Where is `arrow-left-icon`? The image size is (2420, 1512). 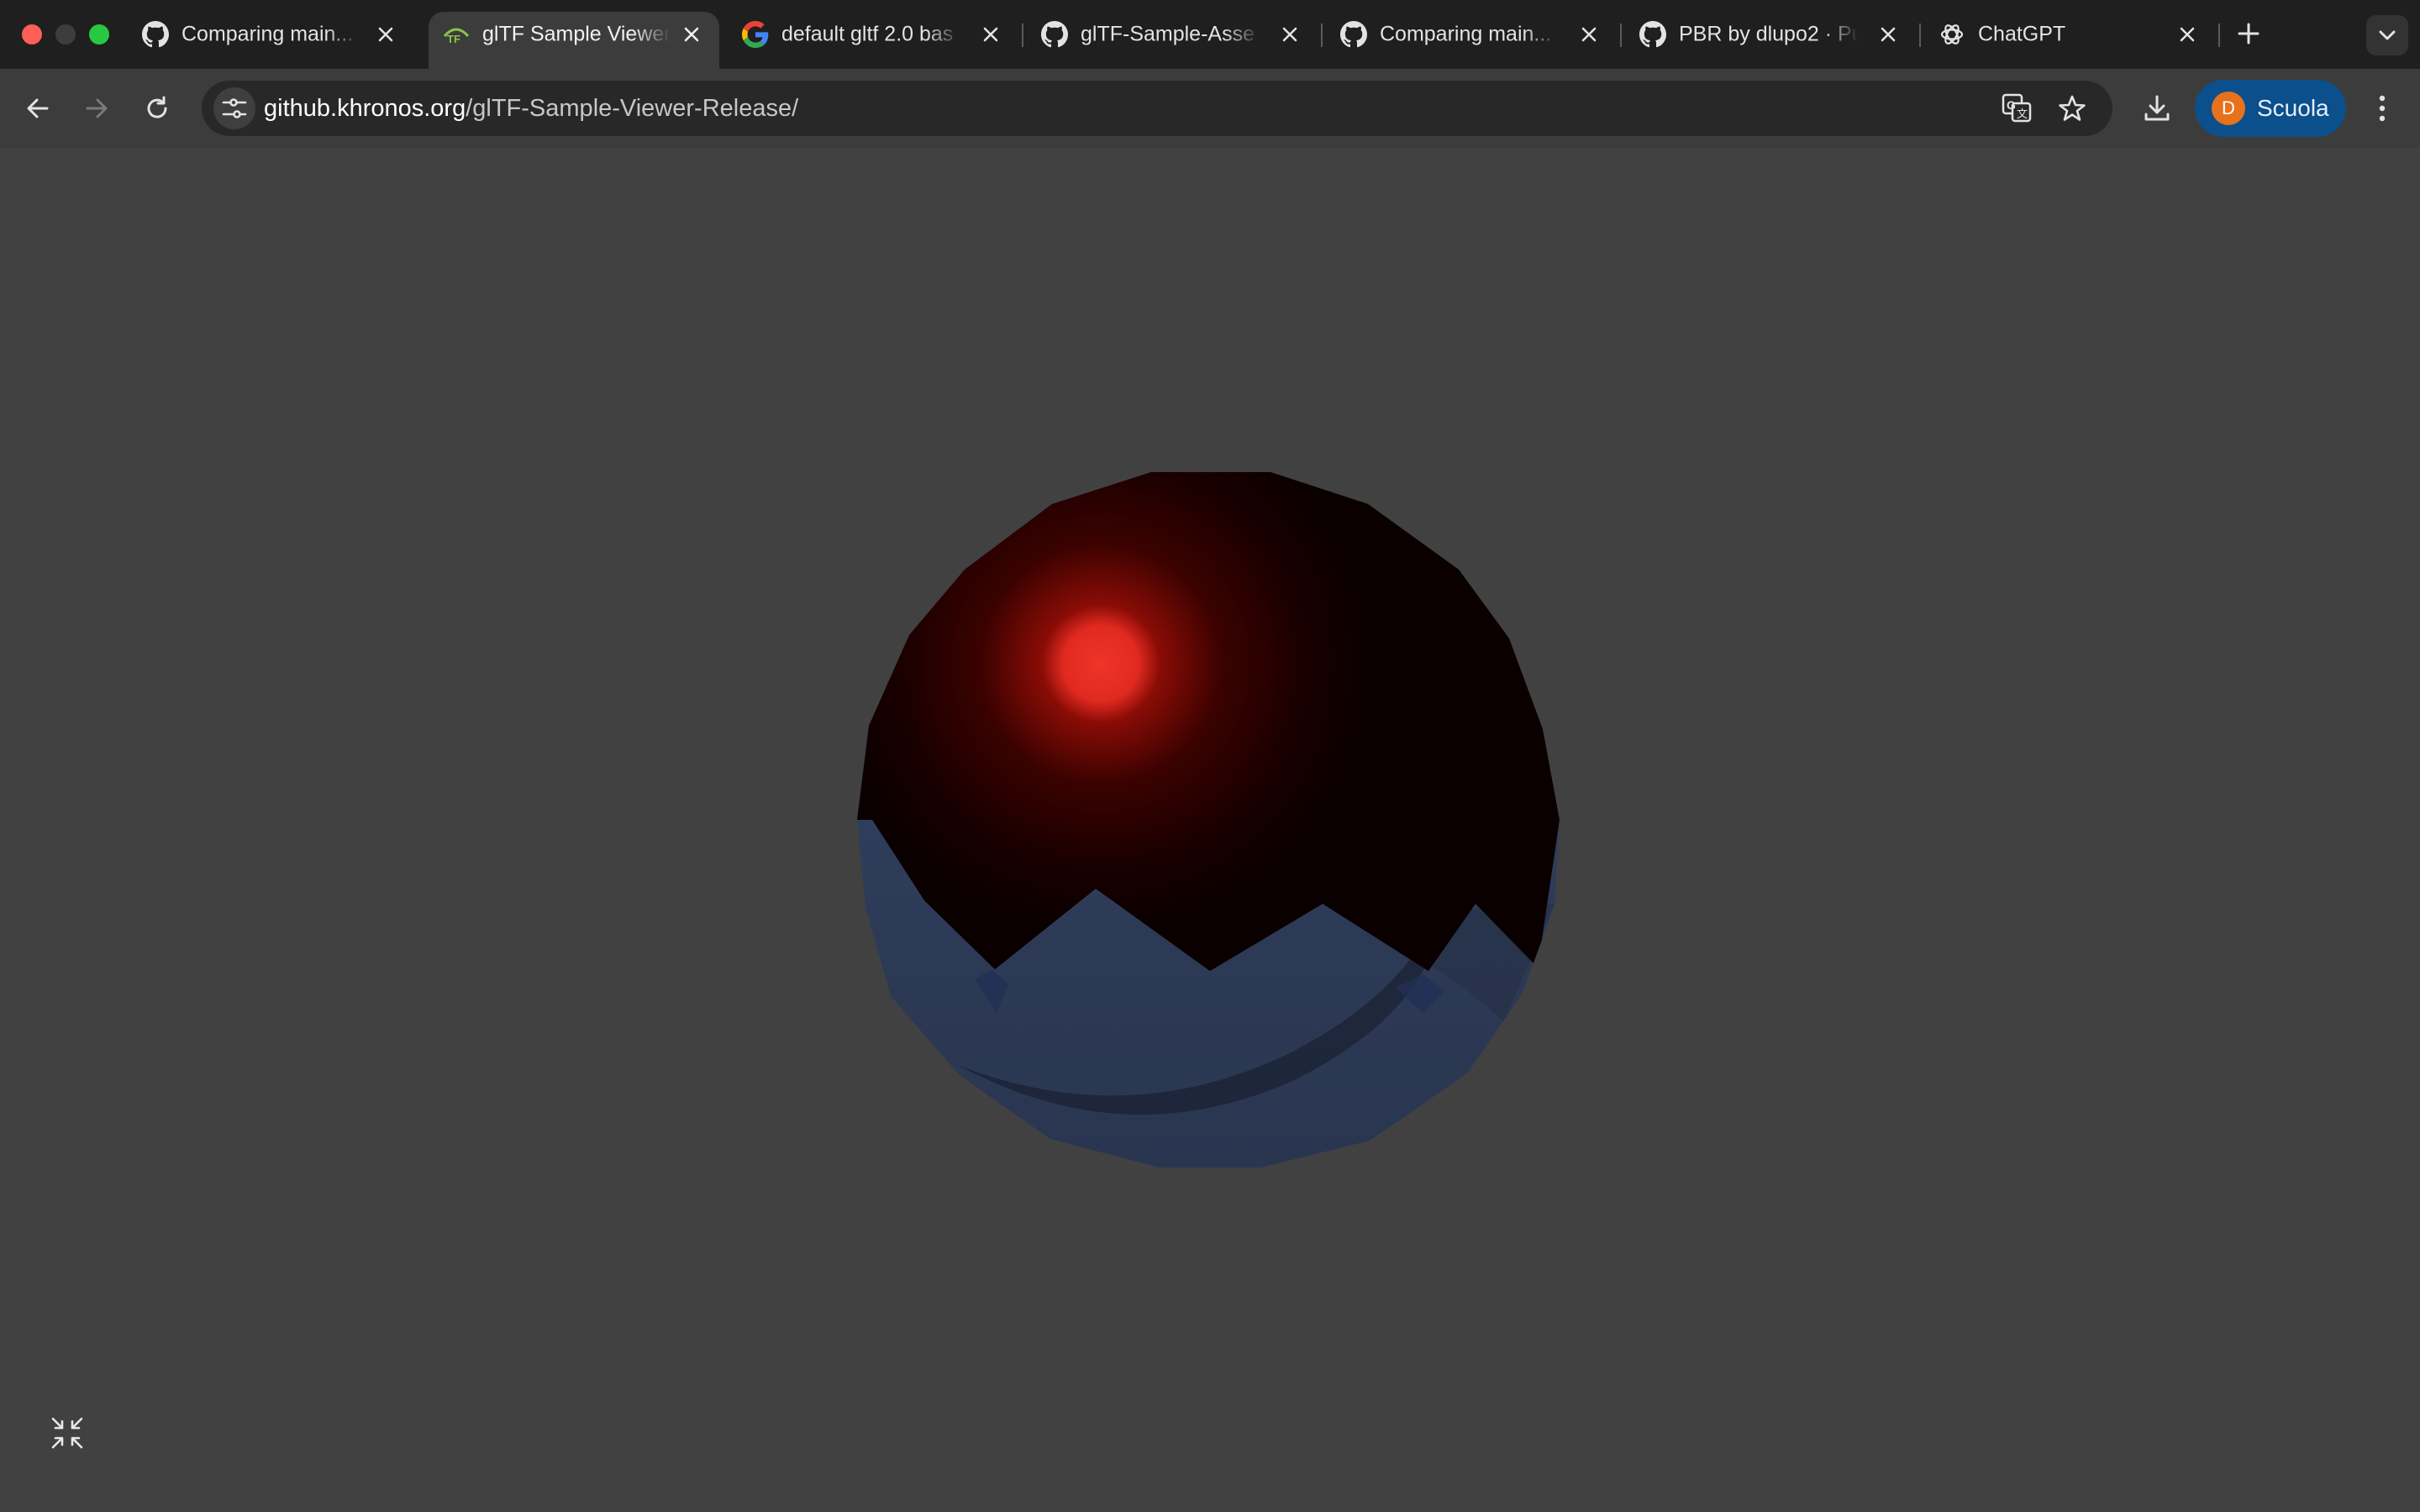
arrow-left-icon is located at coordinates (38, 108).